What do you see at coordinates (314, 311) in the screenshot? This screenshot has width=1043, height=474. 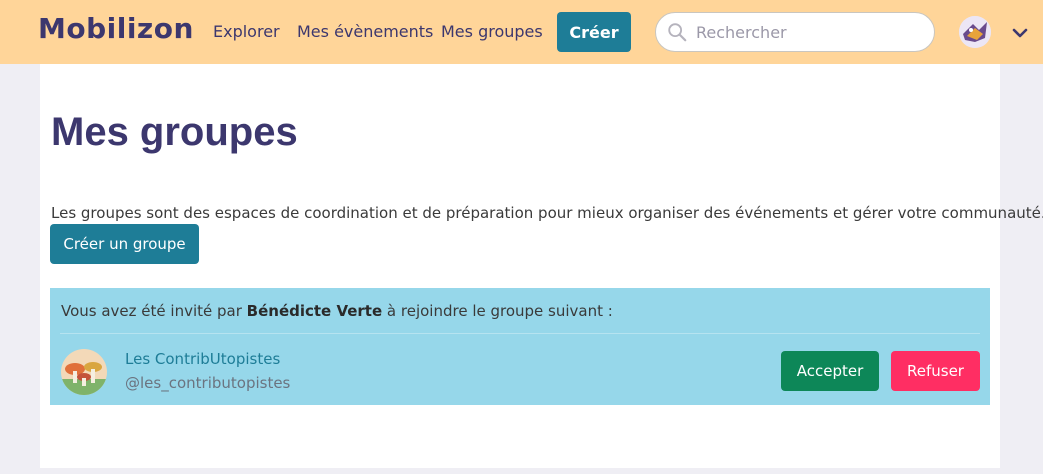 I see `inviter-name: Bénédicte Verte` at bounding box center [314, 311].